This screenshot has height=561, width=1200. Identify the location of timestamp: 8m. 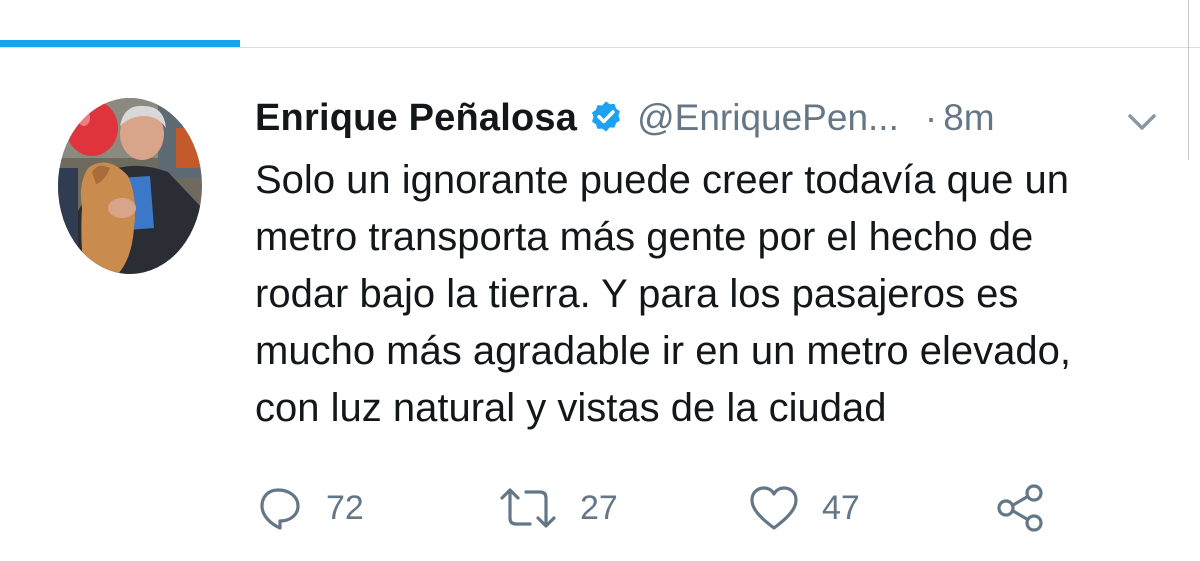
(968, 118).